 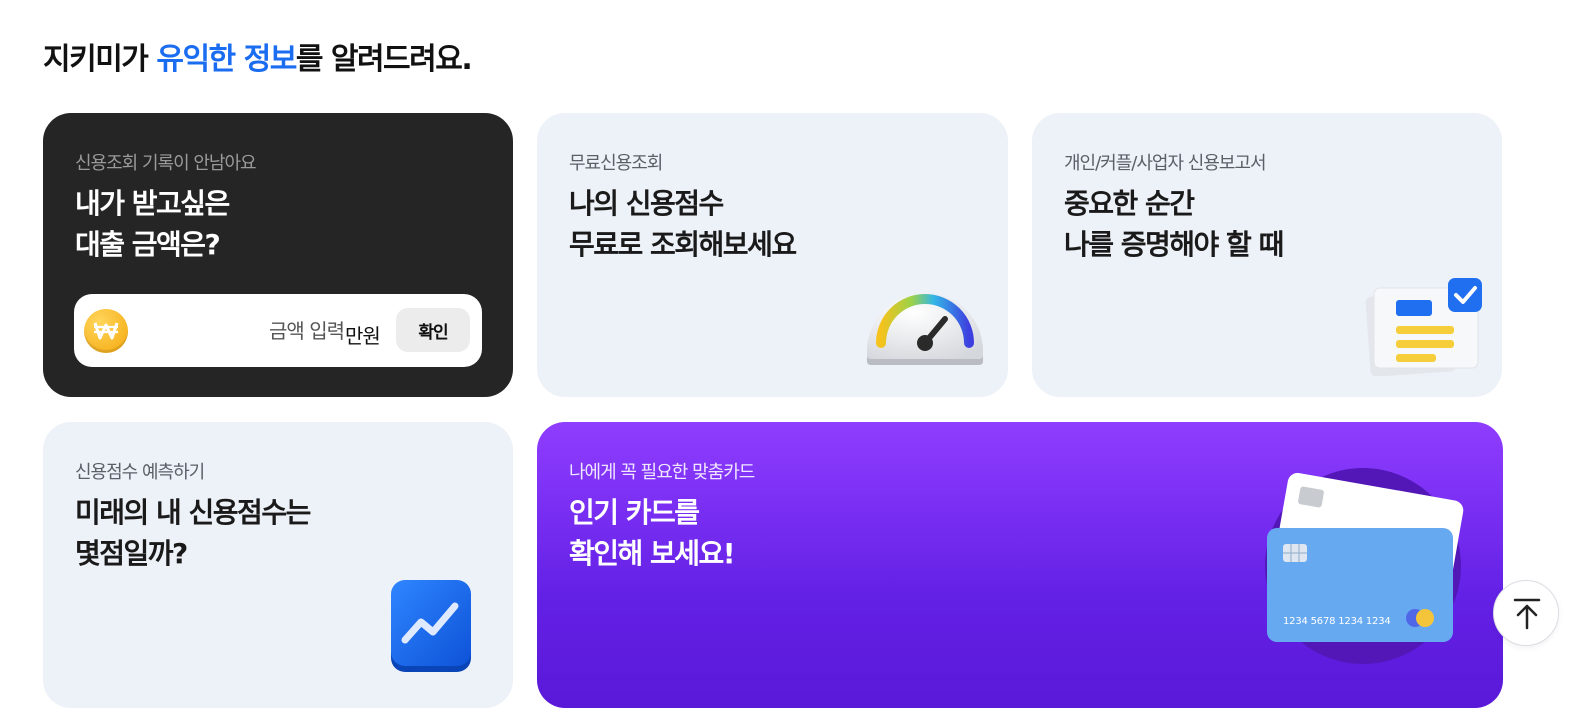 I want to click on loan-amount-card: 신용조회 기록이 안남아요 내가 받고싶은 대출 금액은? 만원 확인, so click(x=278, y=255).